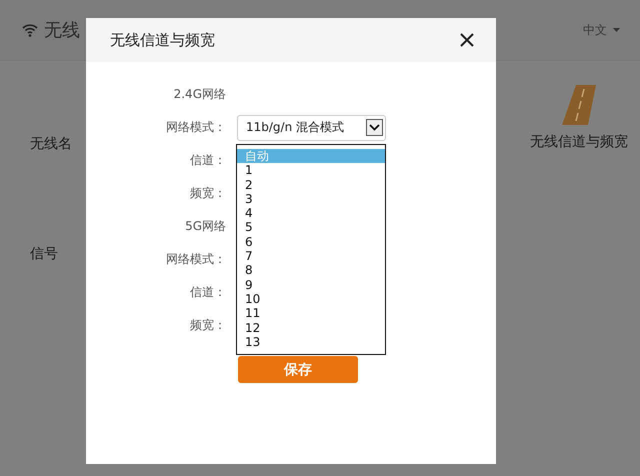 Image resolution: width=640 pixels, height=476 pixels. Describe the element at coordinates (311, 185) in the screenshot. I see `dropdown-option: 2` at that location.